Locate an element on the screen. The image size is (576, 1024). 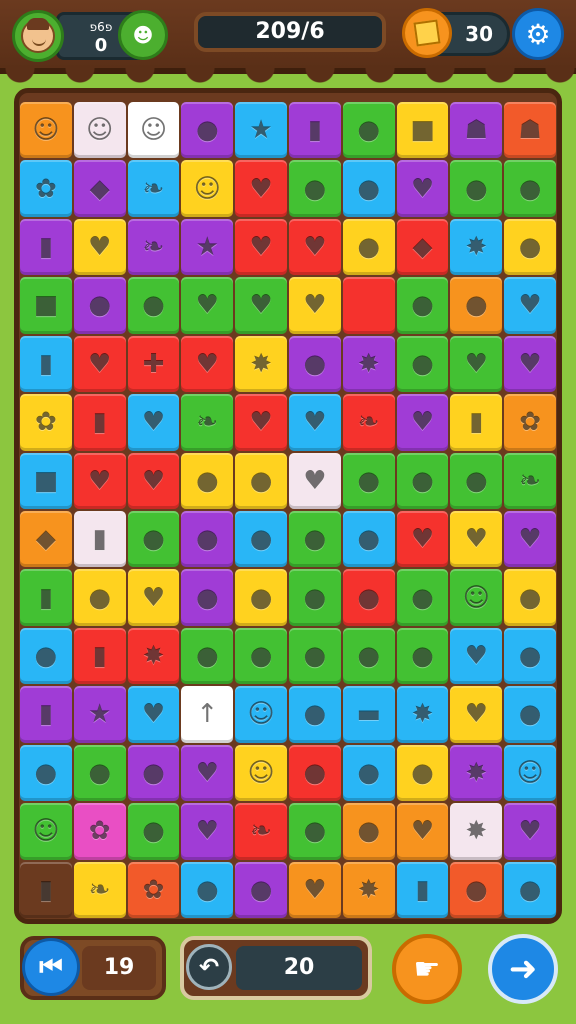
board-tile: ■ is located at coordinates (46, 480).